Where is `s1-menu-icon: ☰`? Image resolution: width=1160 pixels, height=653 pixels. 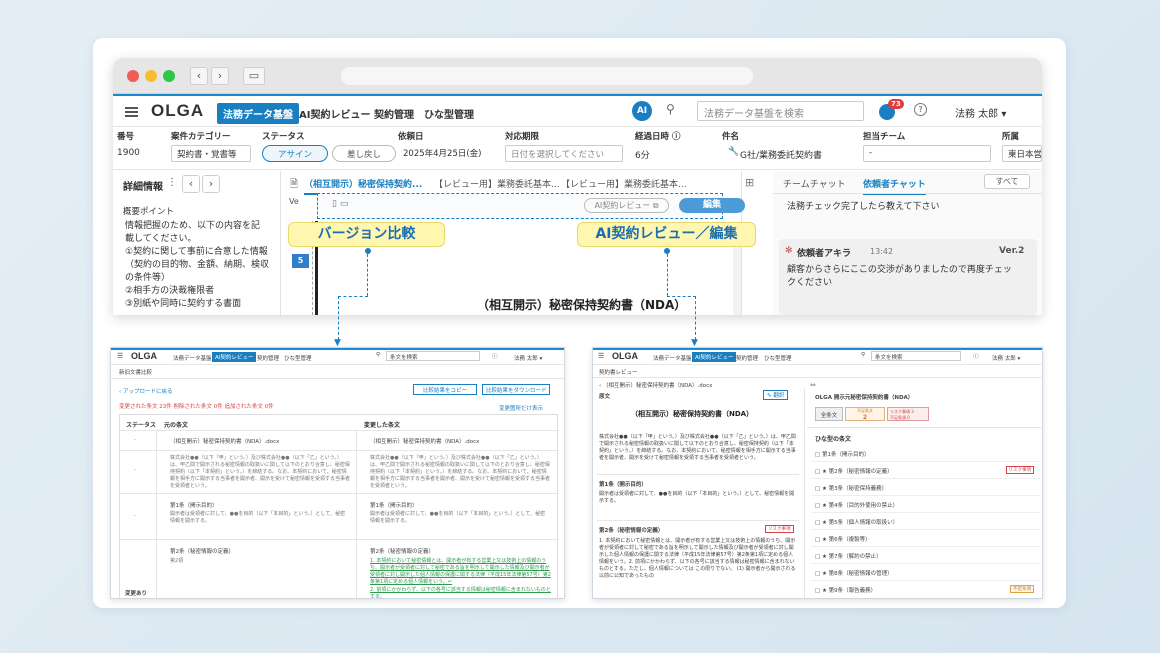 s1-menu-icon: ☰ is located at coordinates (120, 356).